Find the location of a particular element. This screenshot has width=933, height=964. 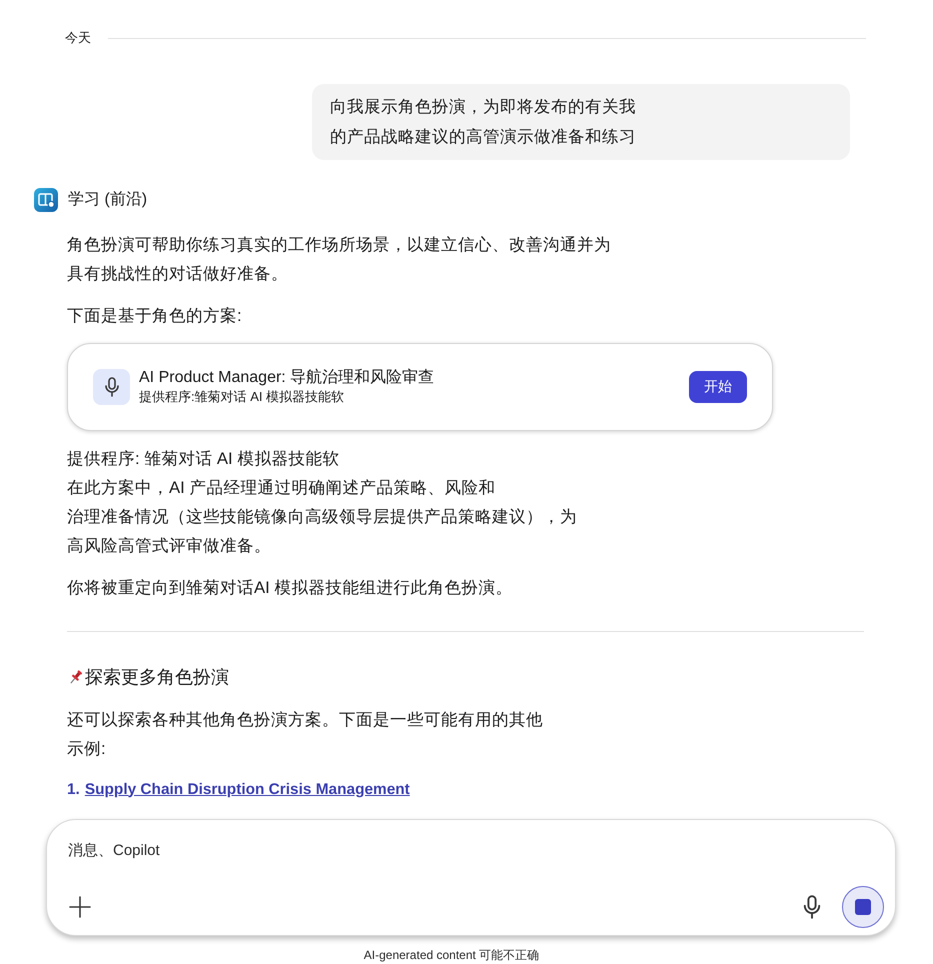

paragraph-line: 示例: is located at coordinates (86, 749).